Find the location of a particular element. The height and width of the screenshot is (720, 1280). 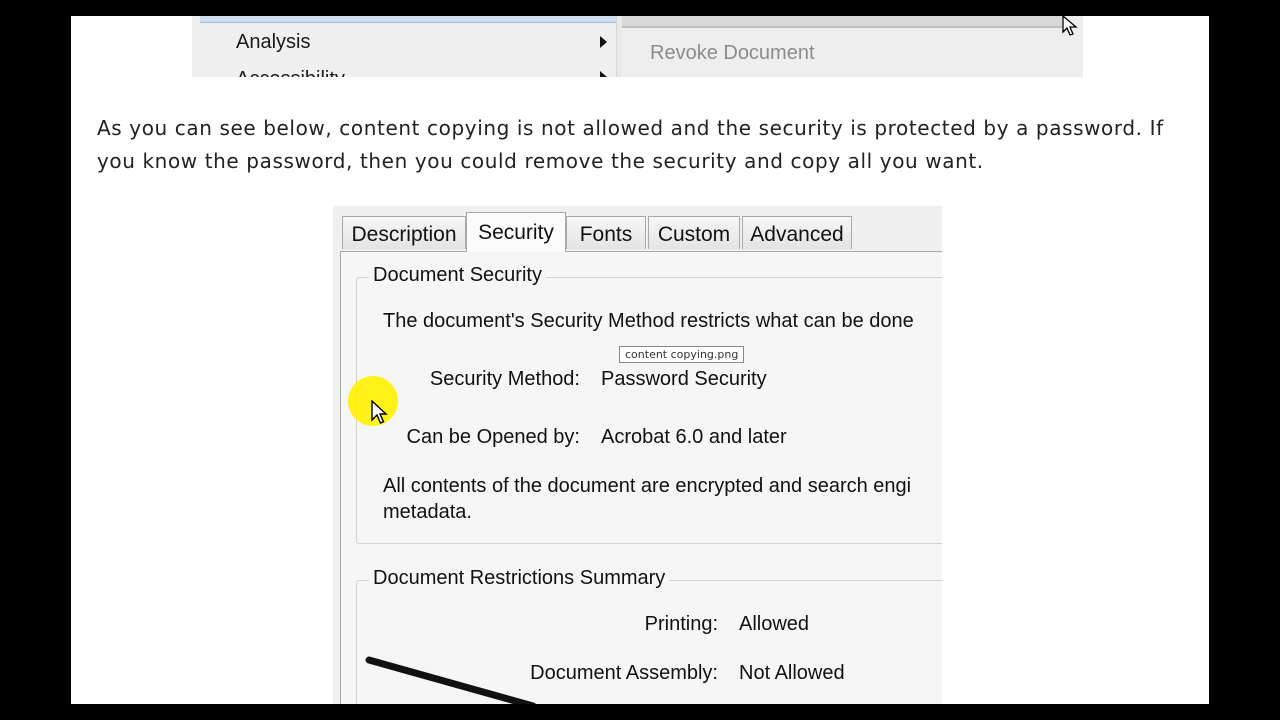

security-method-label: Security Method: is located at coordinates (504, 379).